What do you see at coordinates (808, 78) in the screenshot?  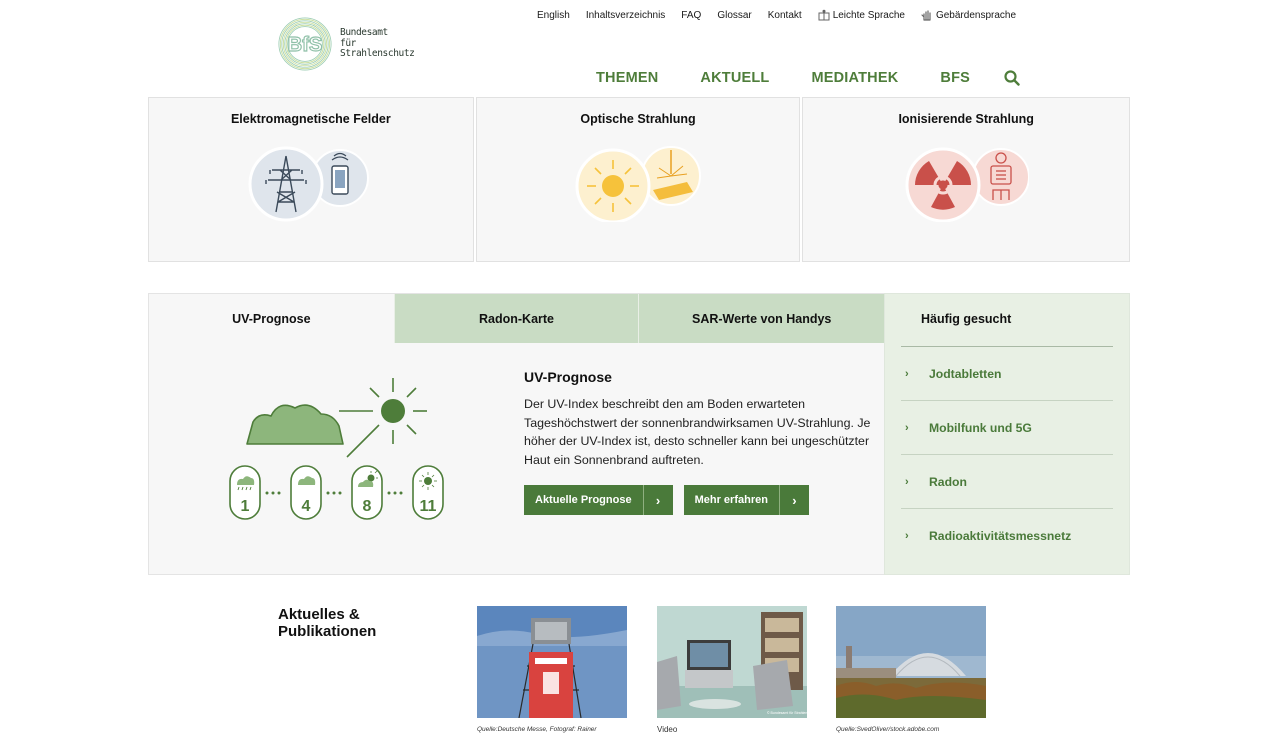 I see `main-navigation: THEMEN AKTUELL MEDIATHEK BFS` at bounding box center [808, 78].